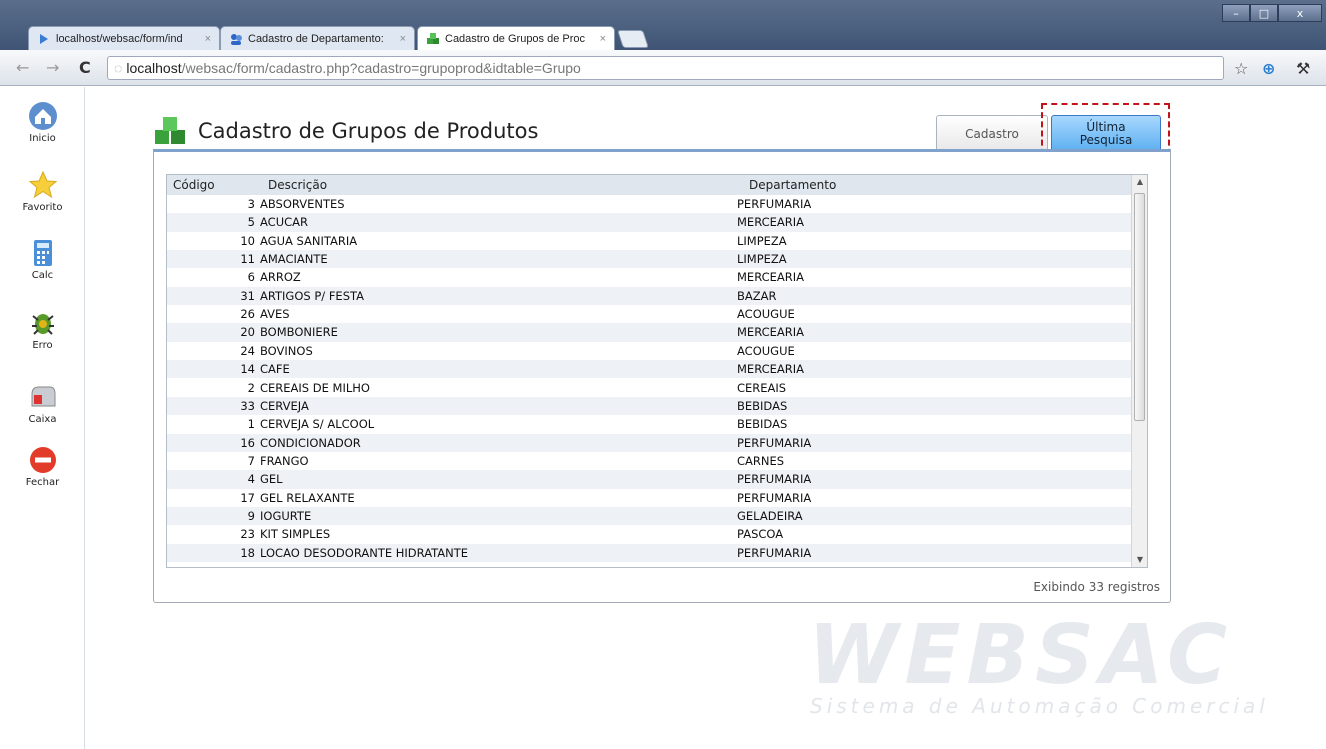 The image size is (1326, 749). I want to click on table-row: 20 BOMBONIERE MERCEARIA, so click(650, 332).